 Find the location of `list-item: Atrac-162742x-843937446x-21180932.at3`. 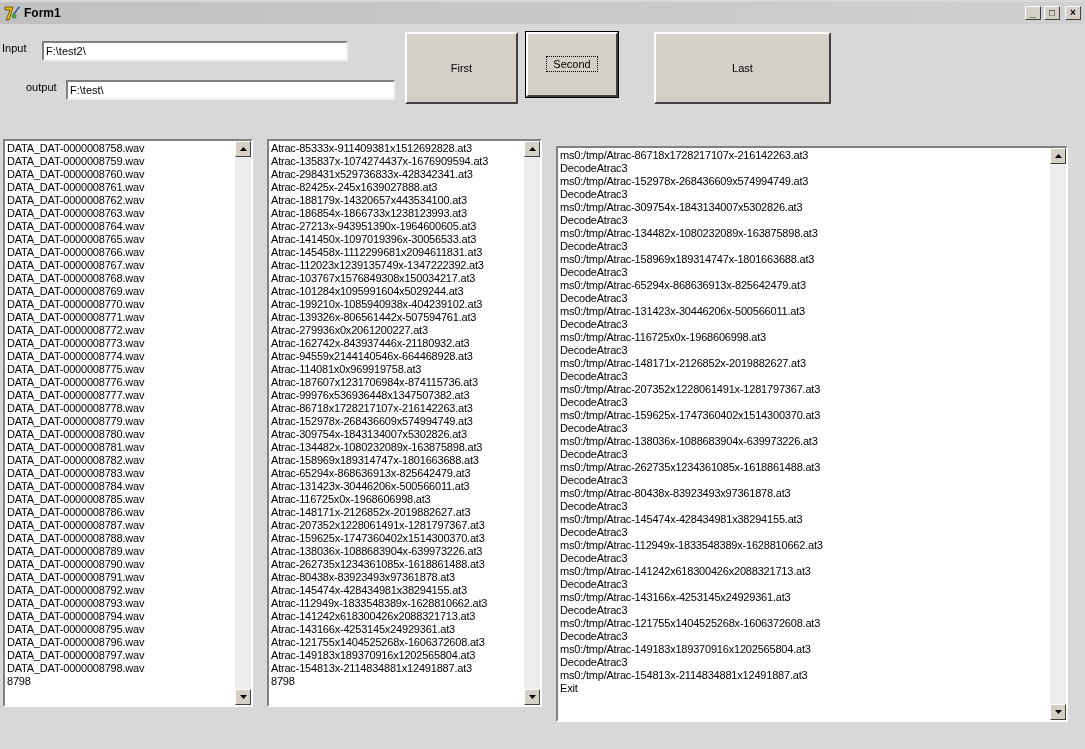

list-item: Atrac-162742x-843937446x-21180932.at3 is located at coordinates (397, 343).